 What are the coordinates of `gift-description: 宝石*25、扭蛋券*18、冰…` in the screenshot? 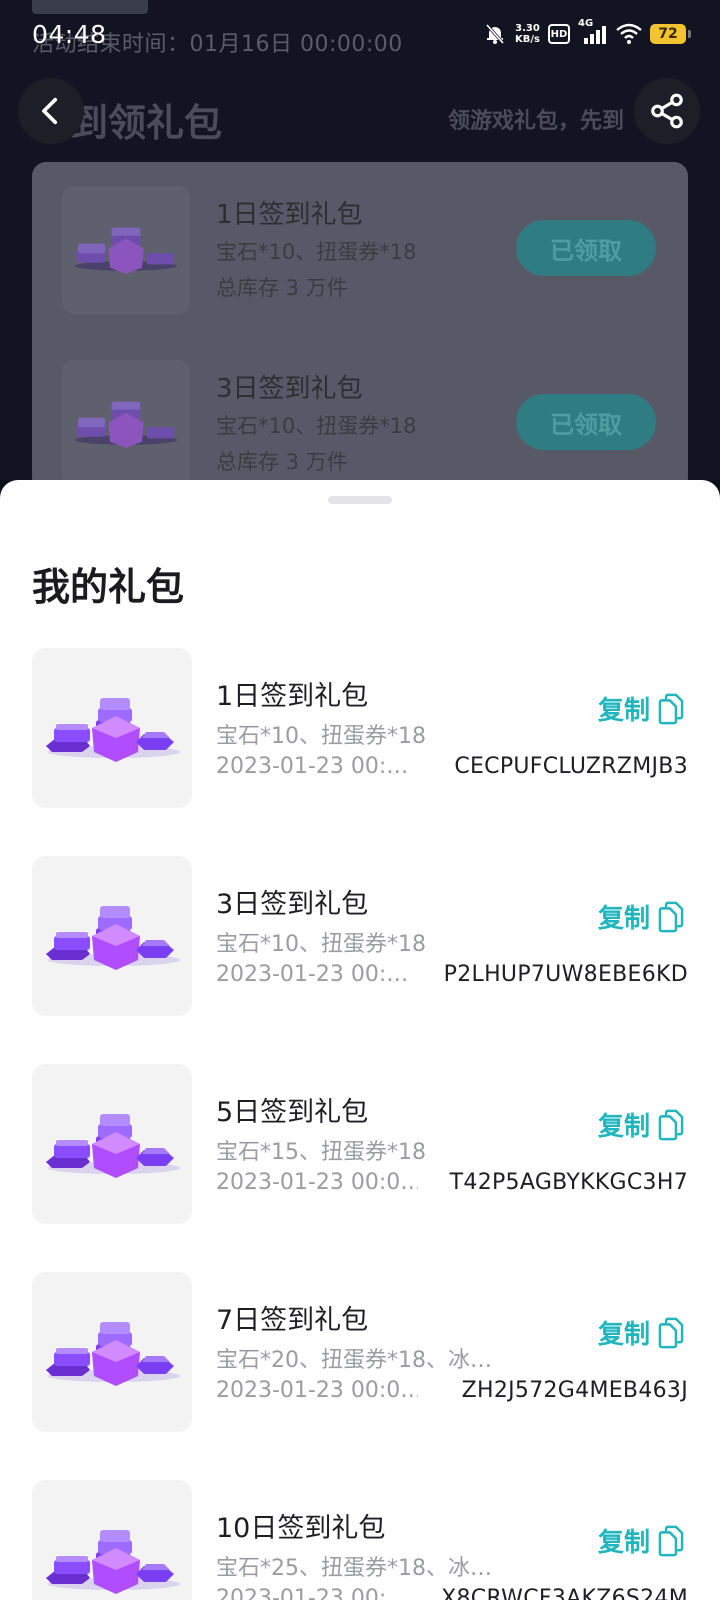 It's located at (354, 1568).